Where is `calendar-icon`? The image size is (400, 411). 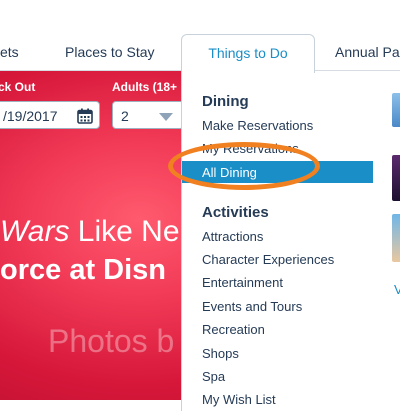
calendar-icon is located at coordinates (85, 116).